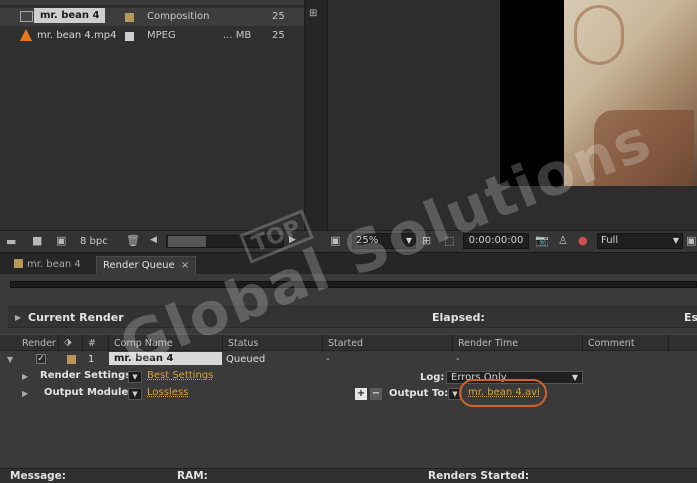 Image resolution: width=697 pixels, height=483 pixels. What do you see at coordinates (135, 377) in the screenshot?
I see `render-settings-dropdown: ▼` at bounding box center [135, 377].